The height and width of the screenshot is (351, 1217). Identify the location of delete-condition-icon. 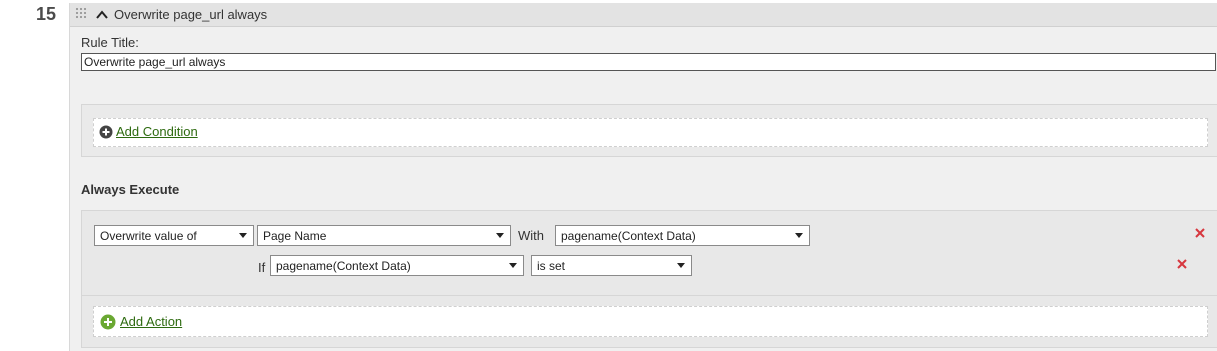
(1182, 264).